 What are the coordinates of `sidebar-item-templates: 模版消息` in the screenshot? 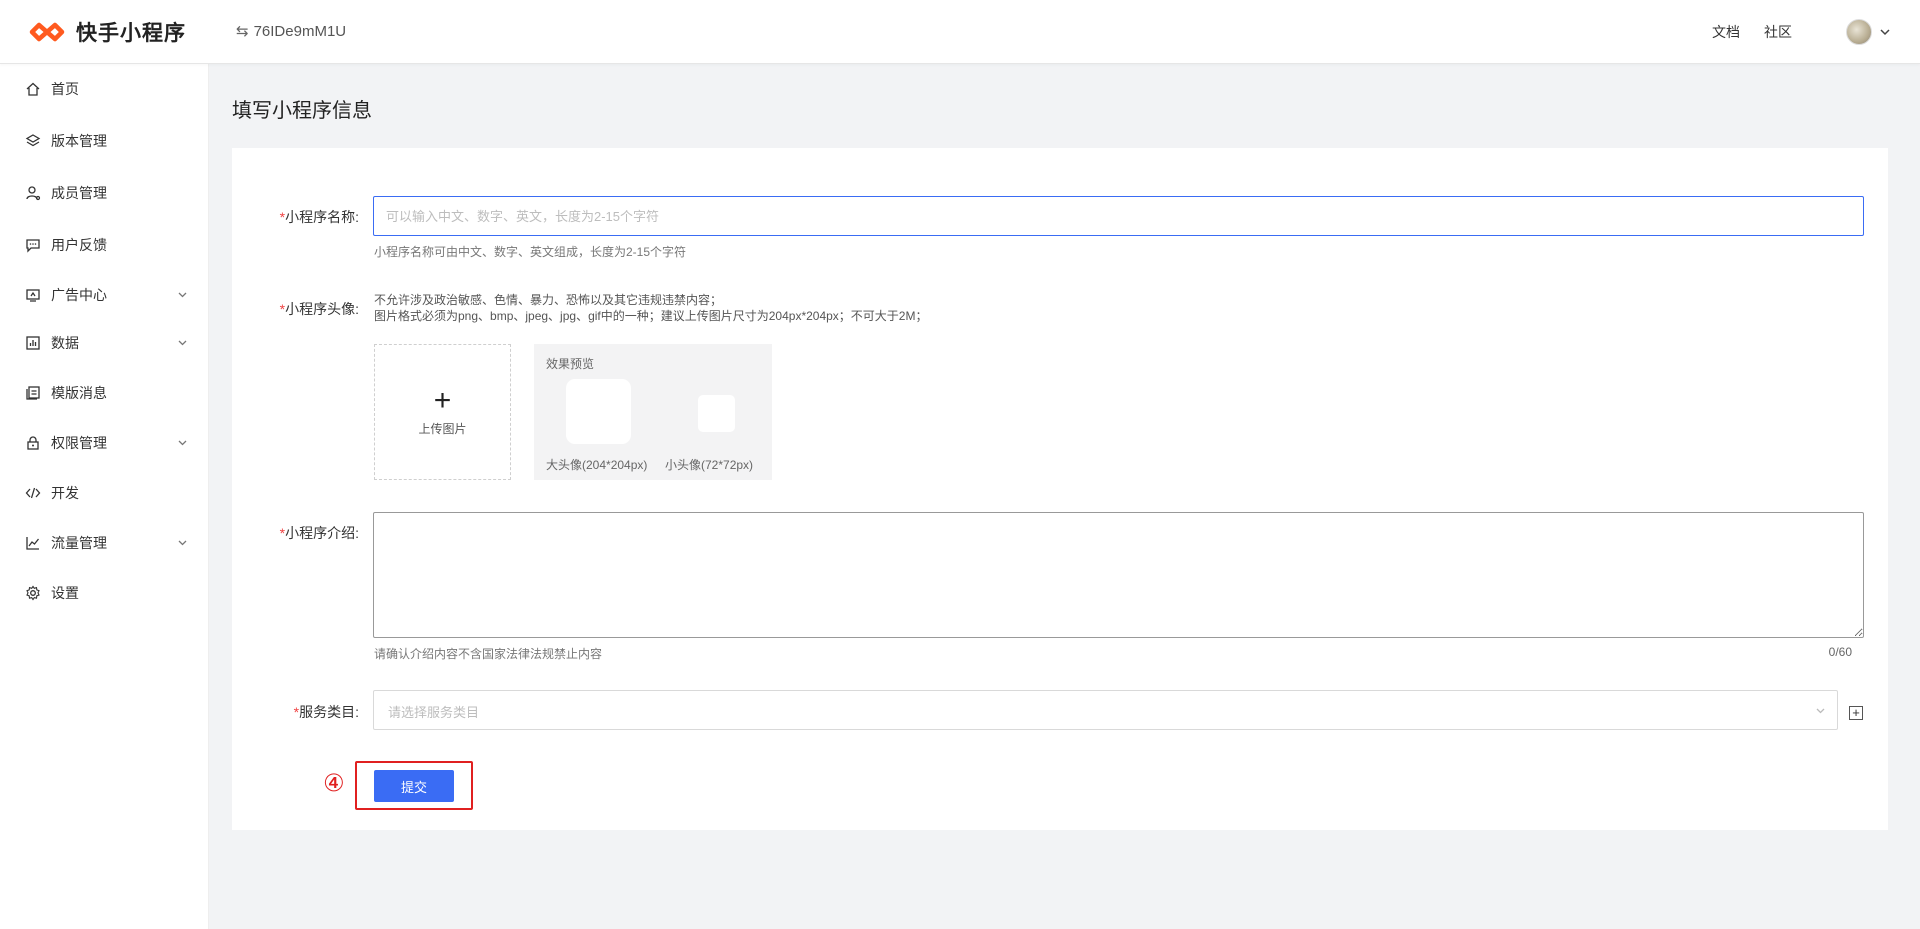 It's located at (104, 393).